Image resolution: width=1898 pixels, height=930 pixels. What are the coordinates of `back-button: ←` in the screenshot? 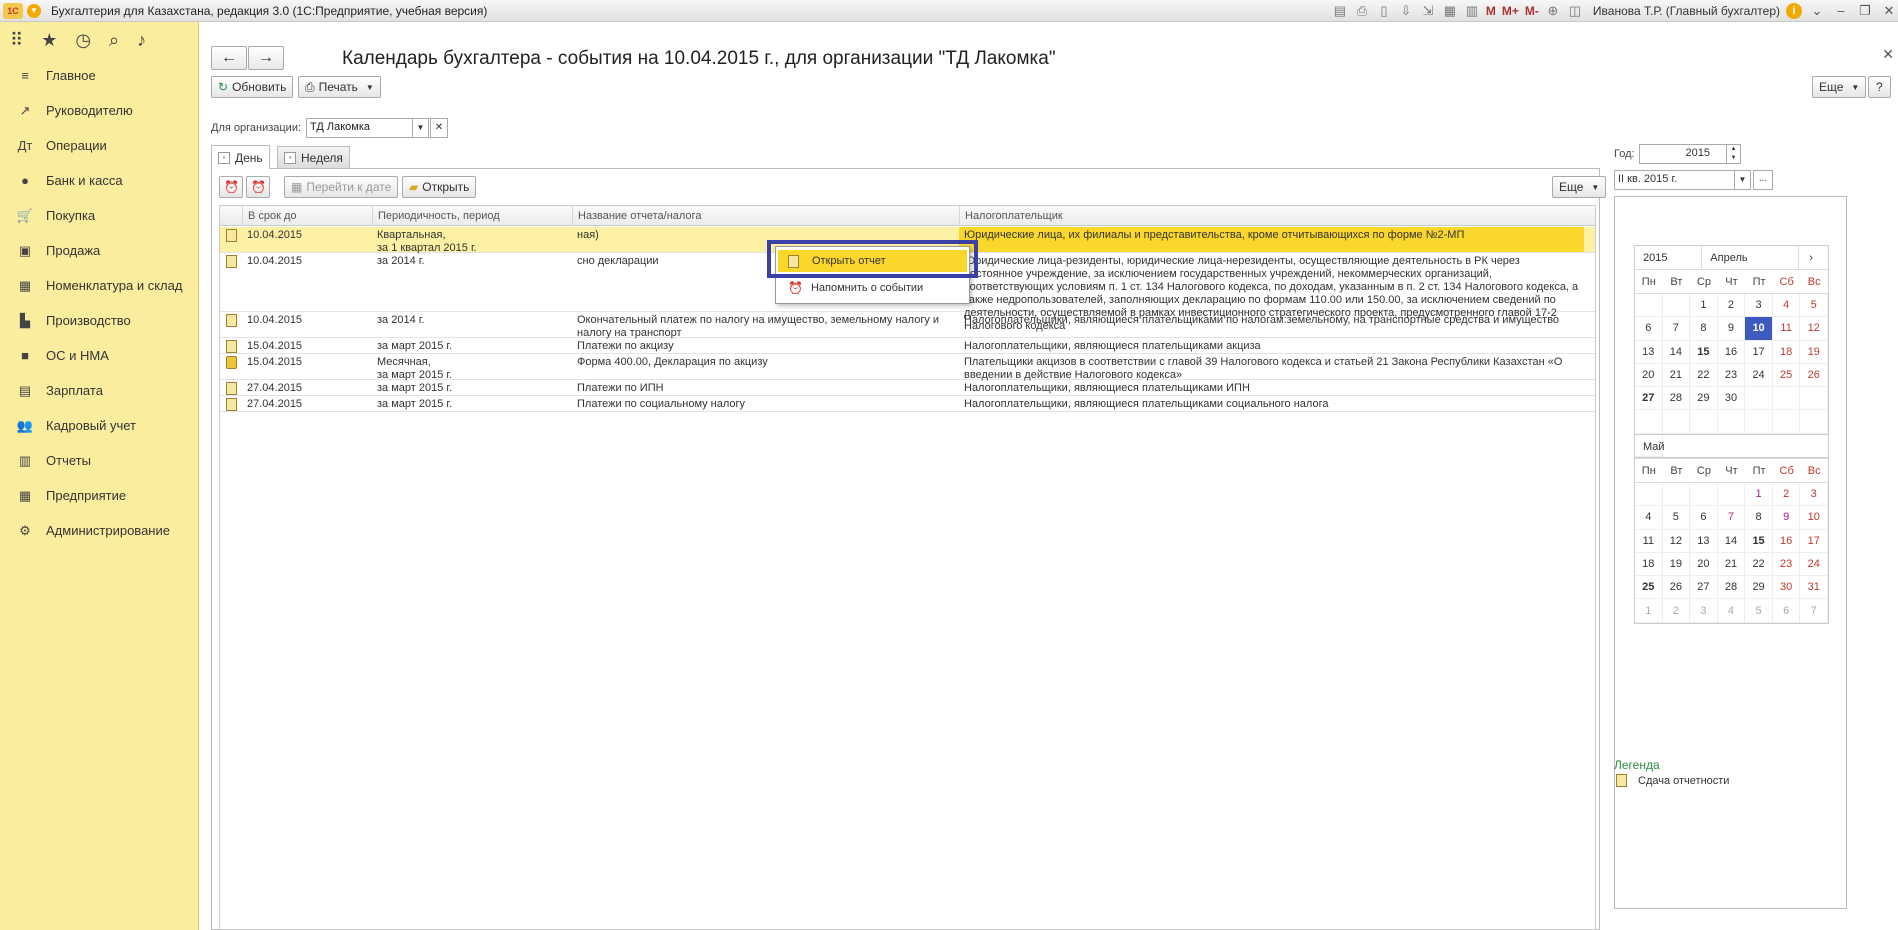 It's located at (229, 58).